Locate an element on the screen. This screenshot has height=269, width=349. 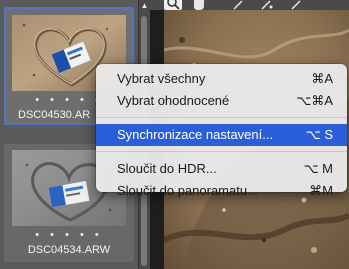
menu-item-label: Vybrat ohodnocené is located at coordinates (173, 100).